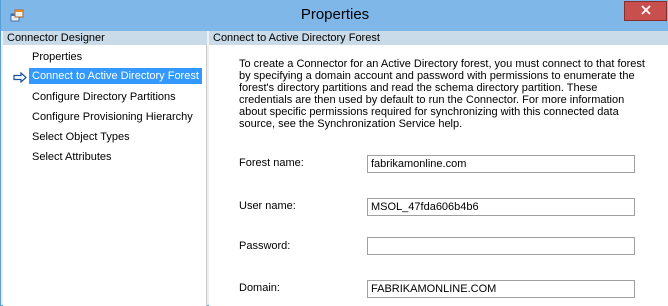 The height and width of the screenshot is (306, 668). I want to click on user-name-label: User name:, so click(267, 206).